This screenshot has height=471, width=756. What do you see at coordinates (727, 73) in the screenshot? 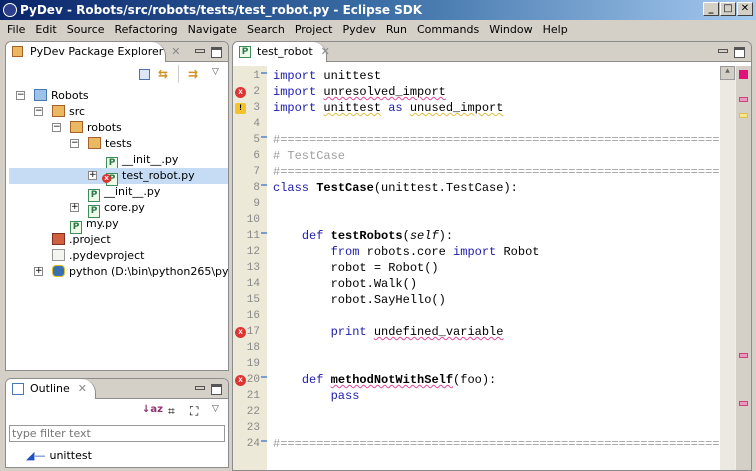
I see `scroll-up-icon: ▲` at bounding box center [727, 73].